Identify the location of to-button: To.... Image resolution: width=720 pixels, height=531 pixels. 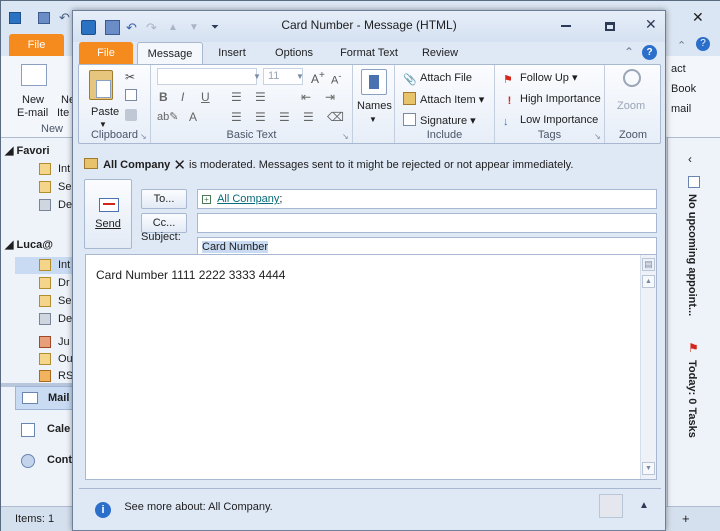
(164, 199).